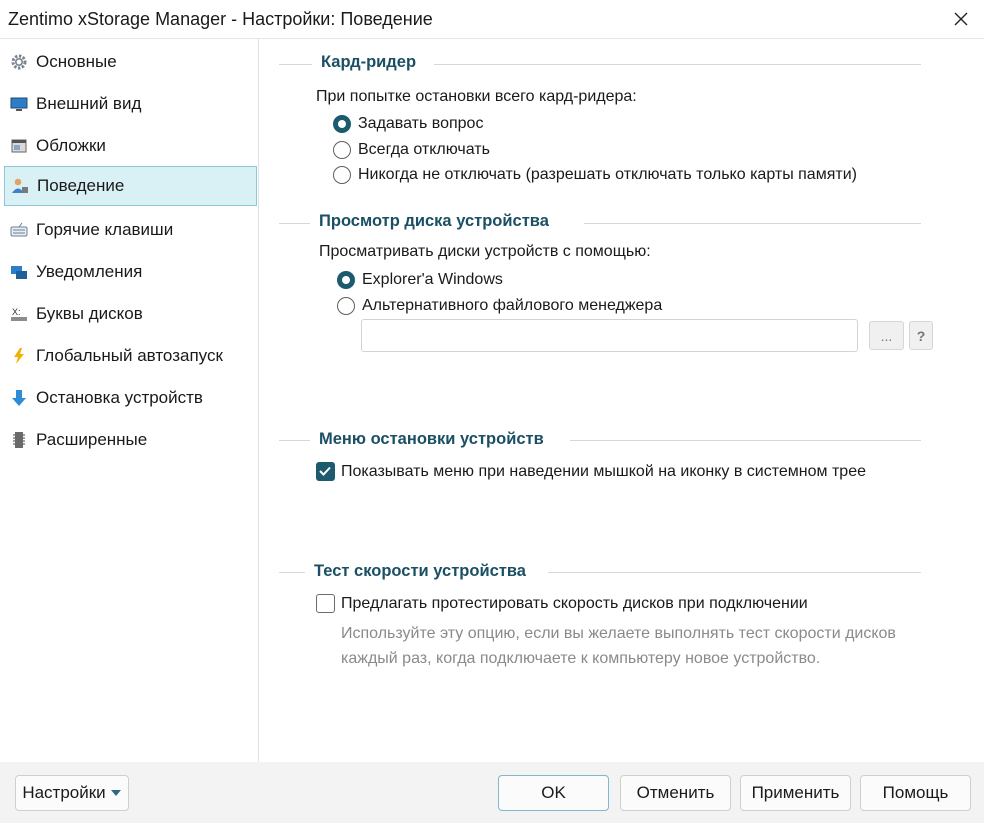 The image size is (984, 823). What do you see at coordinates (105, 229) in the screenshot?
I see `sidebar-item-label: Горячие клавиши` at bounding box center [105, 229].